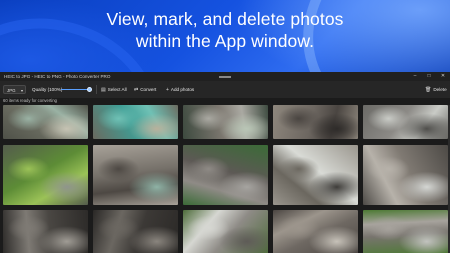 The height and width of the screenshot is (253, 450). What do you see at coordinates (117, 89) in the screenshot?
I see `select-all-label: Select All` at bounding box center [117, 89].